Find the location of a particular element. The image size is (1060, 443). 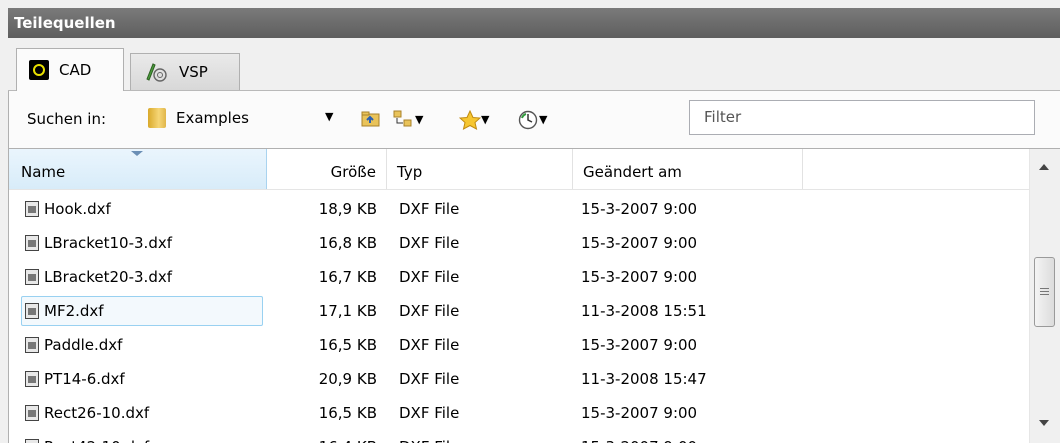

file-name-cell: LBracket20-3.dxf is located at coordinates (98, 277).